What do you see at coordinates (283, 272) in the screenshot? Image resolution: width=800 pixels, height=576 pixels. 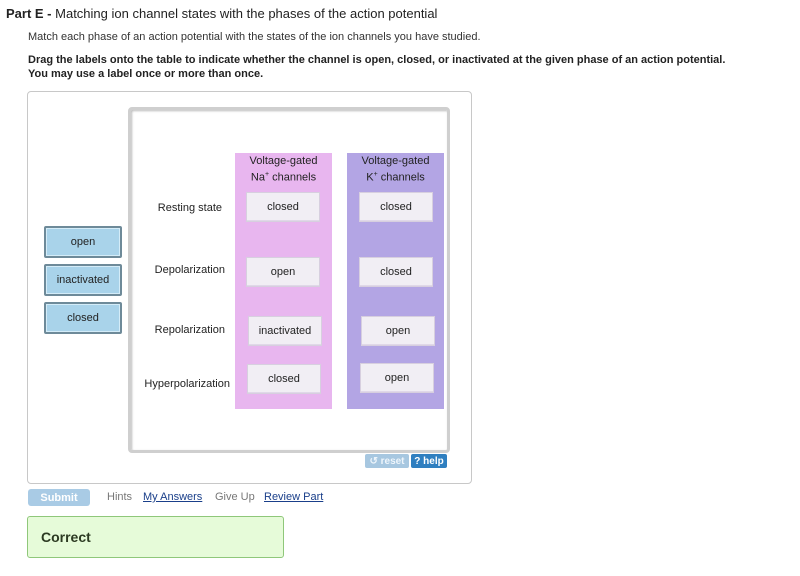 I see `cell-depolarization-na: open` at bounding box center [283, 272].